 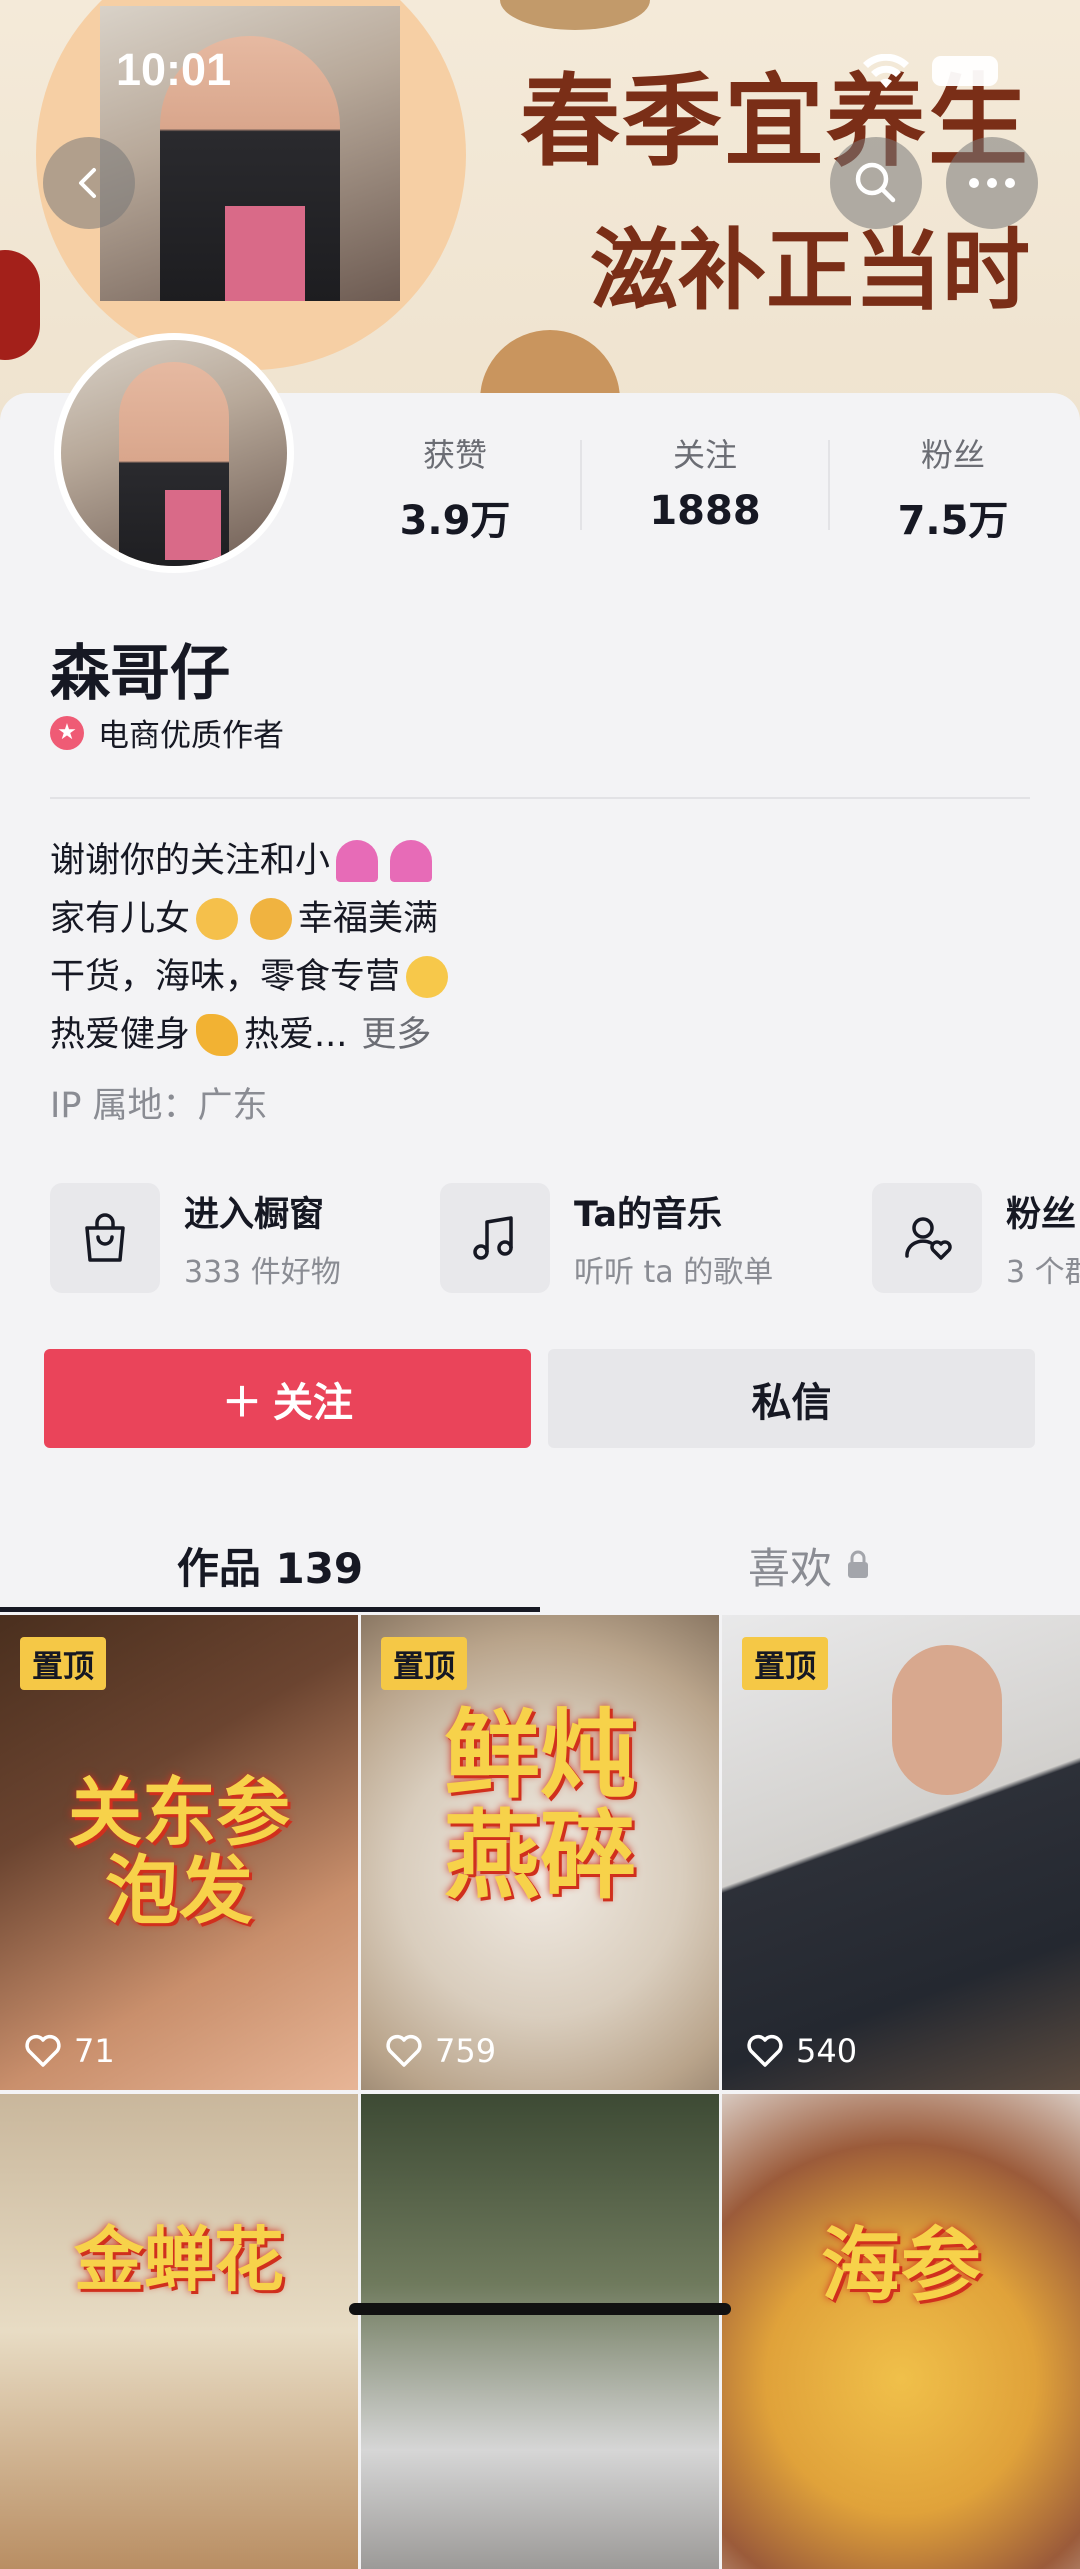 I want to click on profile-stats: 获赞 3.9万 关注 1888 粉丝 7.5万, so click(x=705, y=487).